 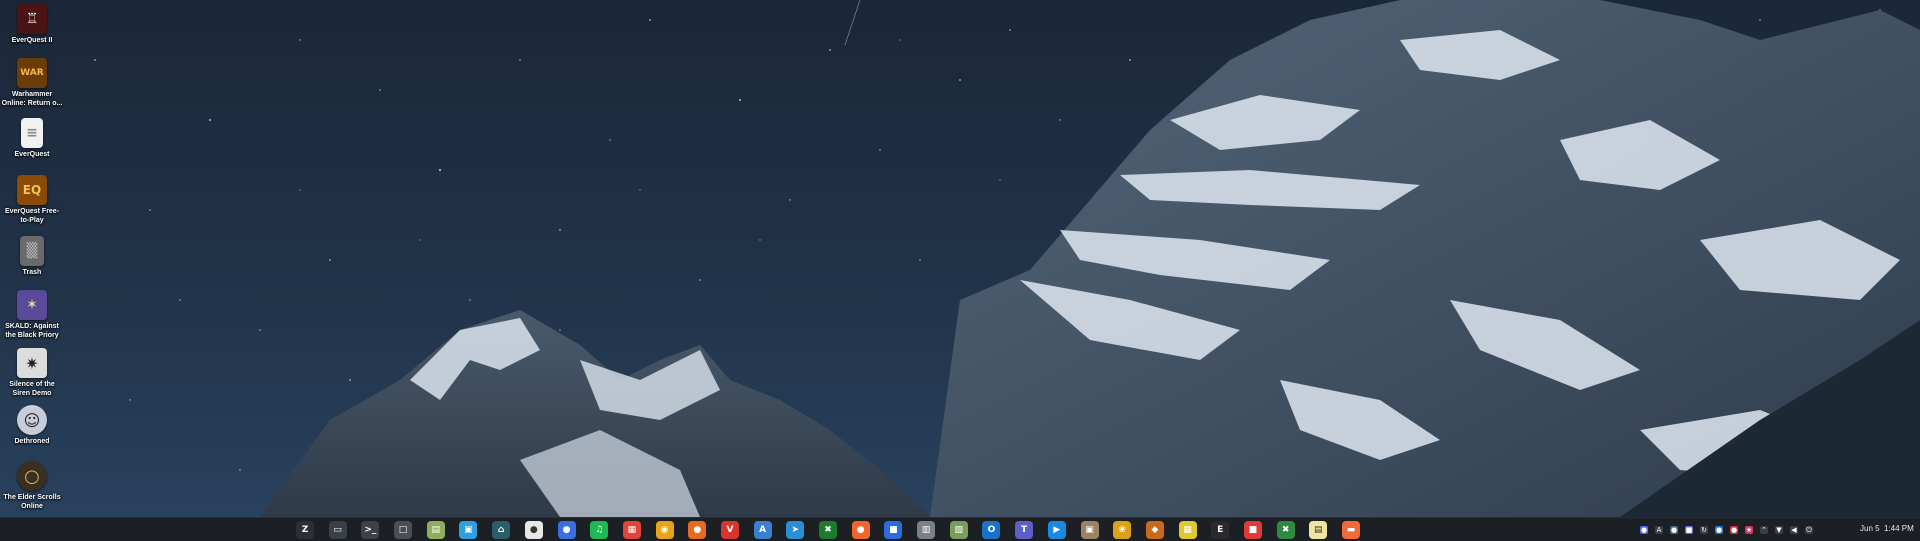 I want to click on warhammer-online-icon: WAR, so click(x=32, y=73).